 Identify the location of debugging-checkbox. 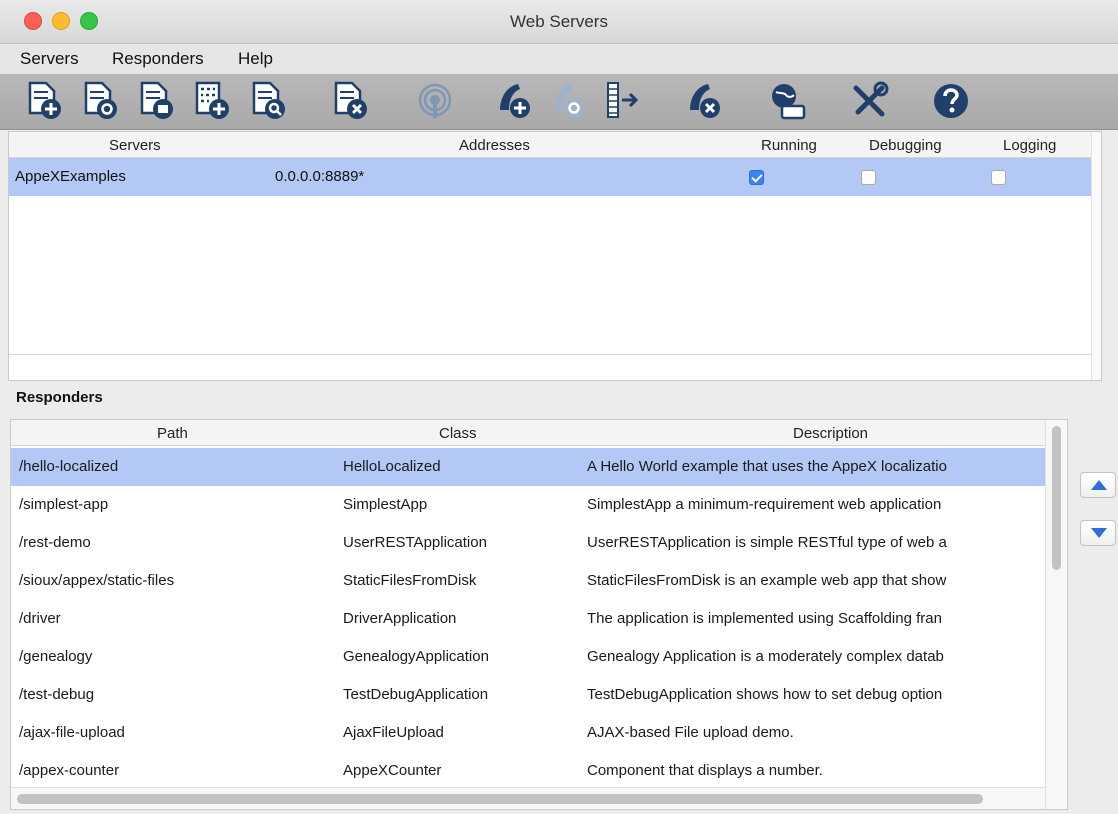
(868, 177).